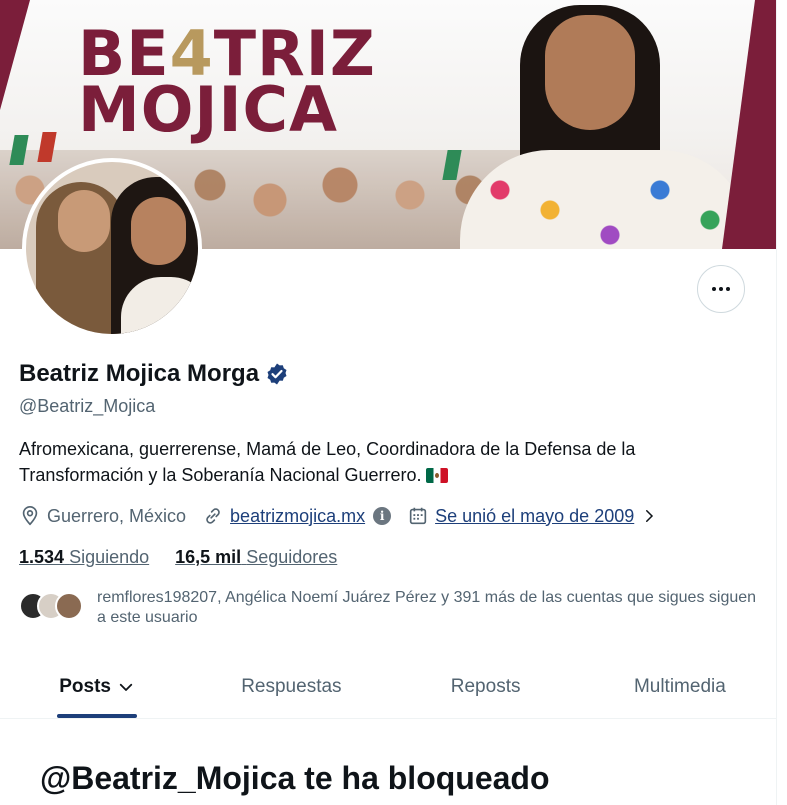 The image size is (787, 805). I want to click on website-link: beatrizmojica.mx, so click(297, 516).